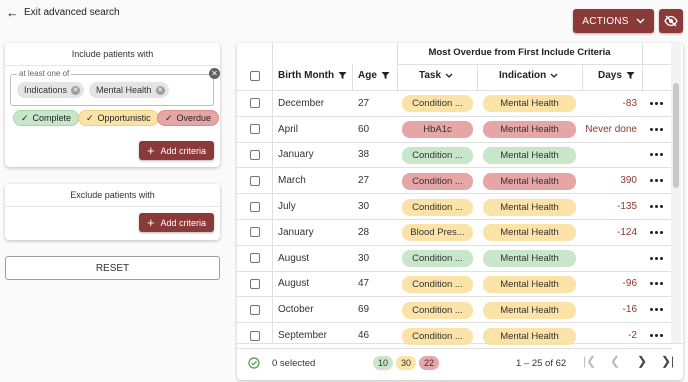  I want to click on table-row: December 27 Condition ... Mental Health -83, so click(454, 104).